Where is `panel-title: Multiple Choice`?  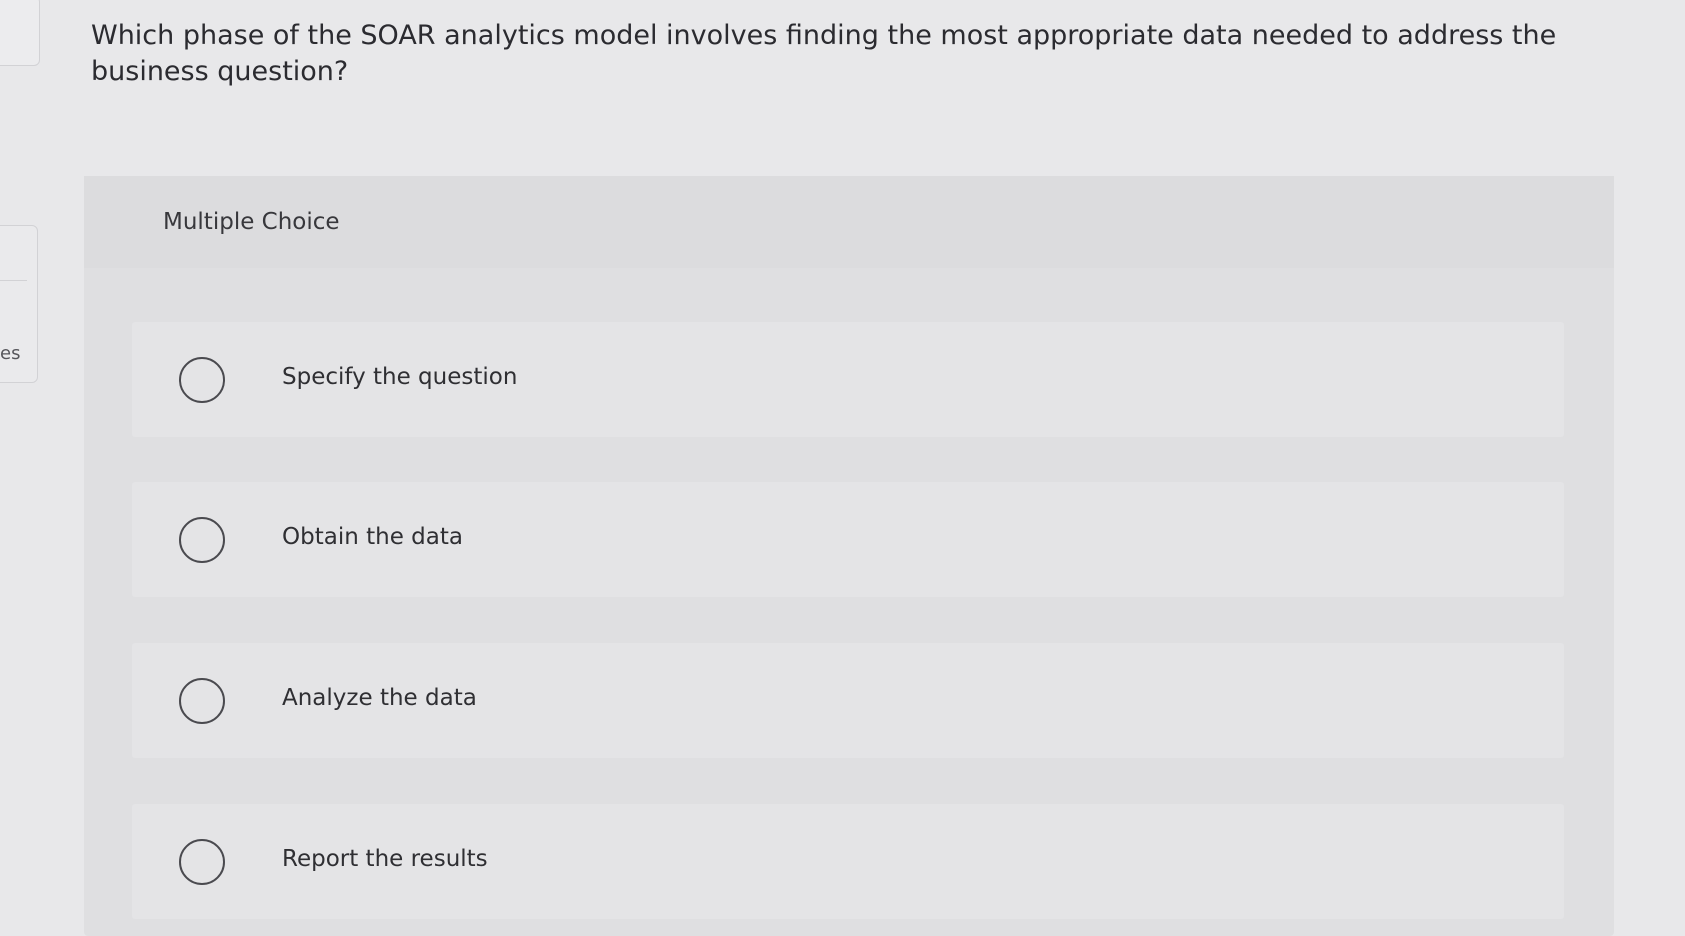
panel-title: Multiple Choice is located at coordinates (251, 222).